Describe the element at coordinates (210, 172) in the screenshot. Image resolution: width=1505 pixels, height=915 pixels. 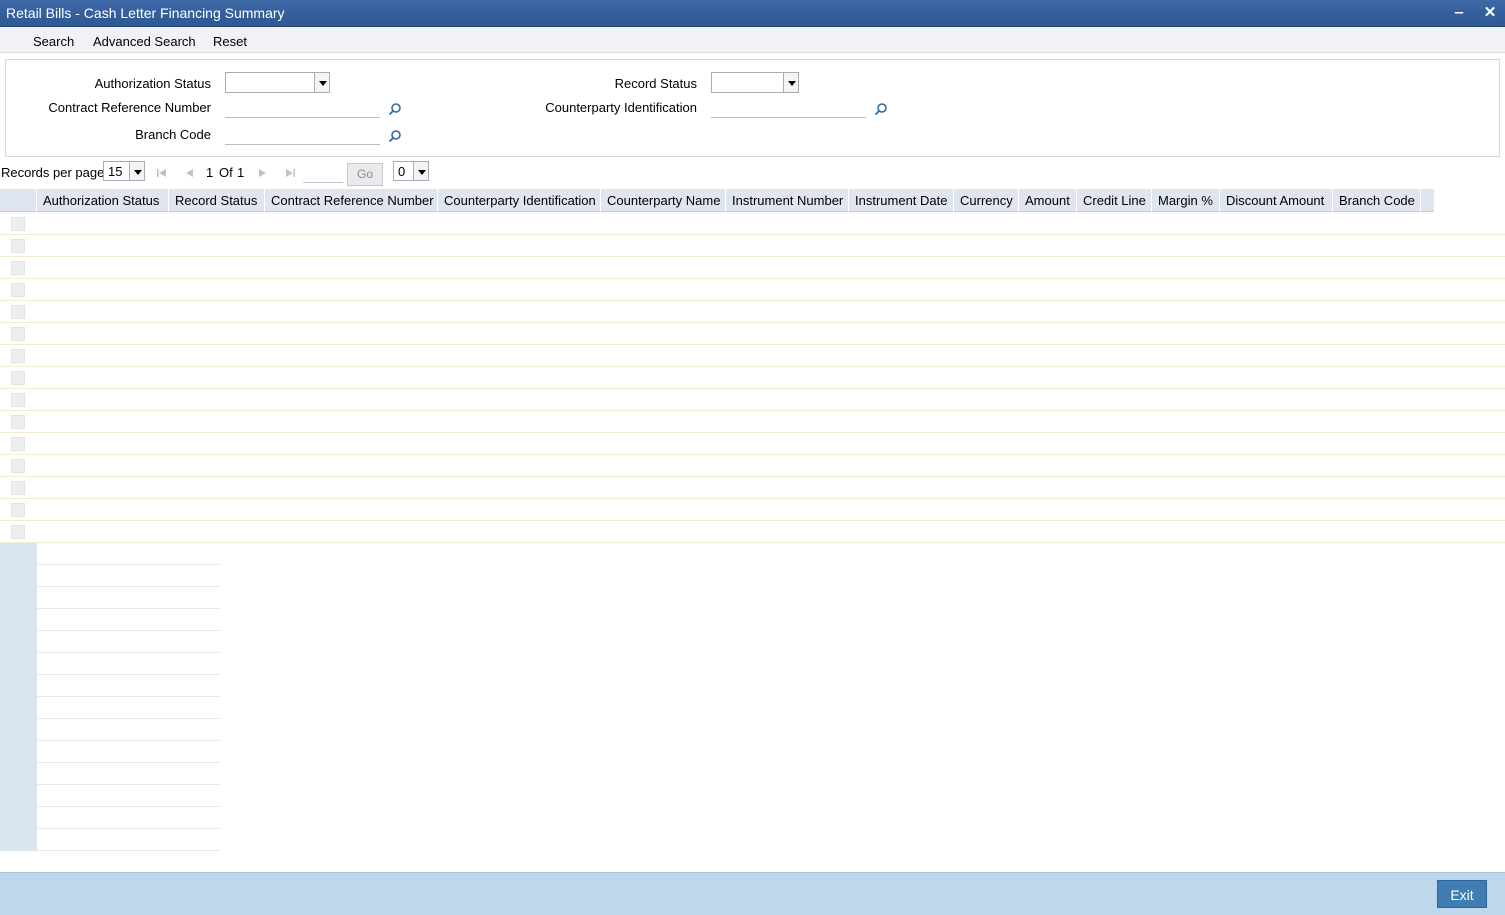
I see `current-page: 1` at that location.